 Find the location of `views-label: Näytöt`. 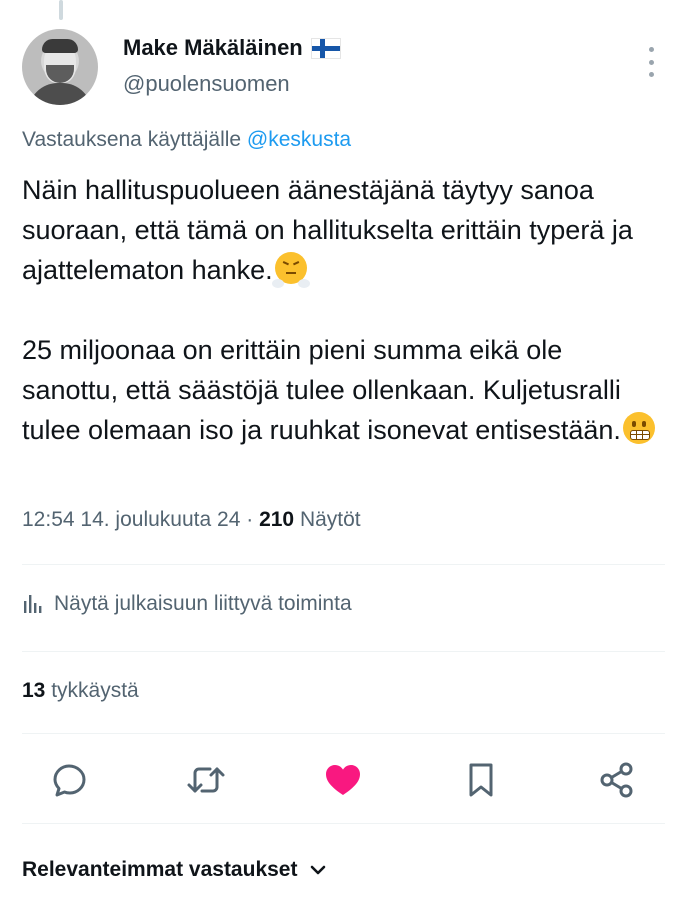

views-label: Näytöt is located at coordinates (330, 519).